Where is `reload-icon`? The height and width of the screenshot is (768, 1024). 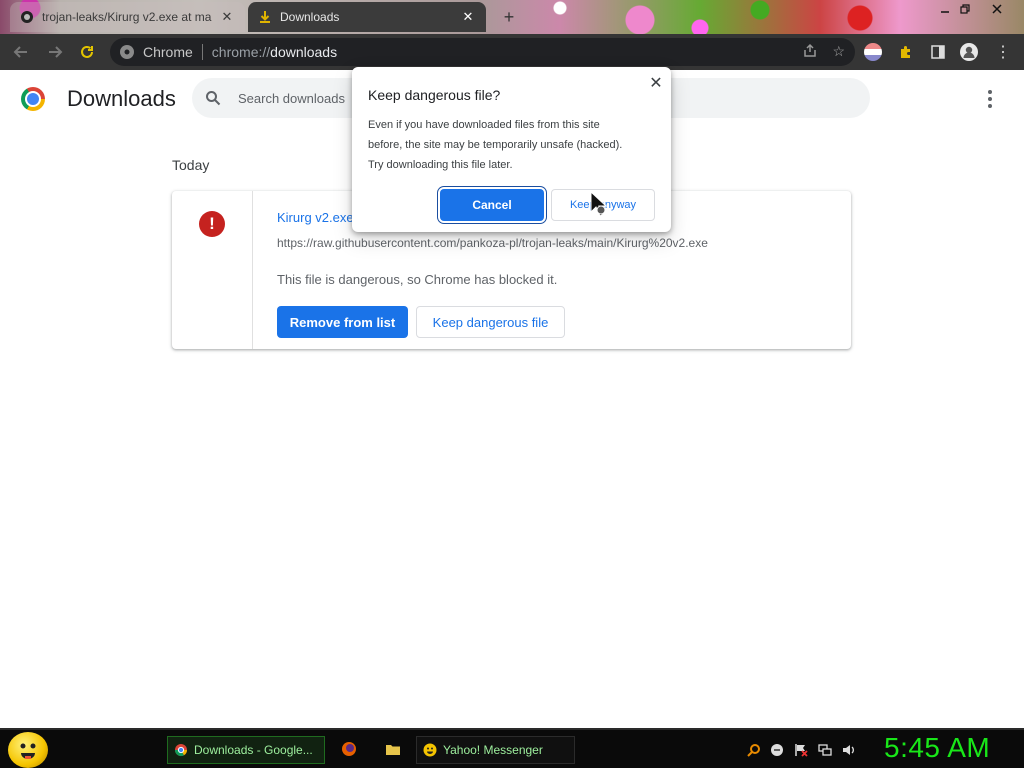
reload-icon is located at coordinates (87, 52).